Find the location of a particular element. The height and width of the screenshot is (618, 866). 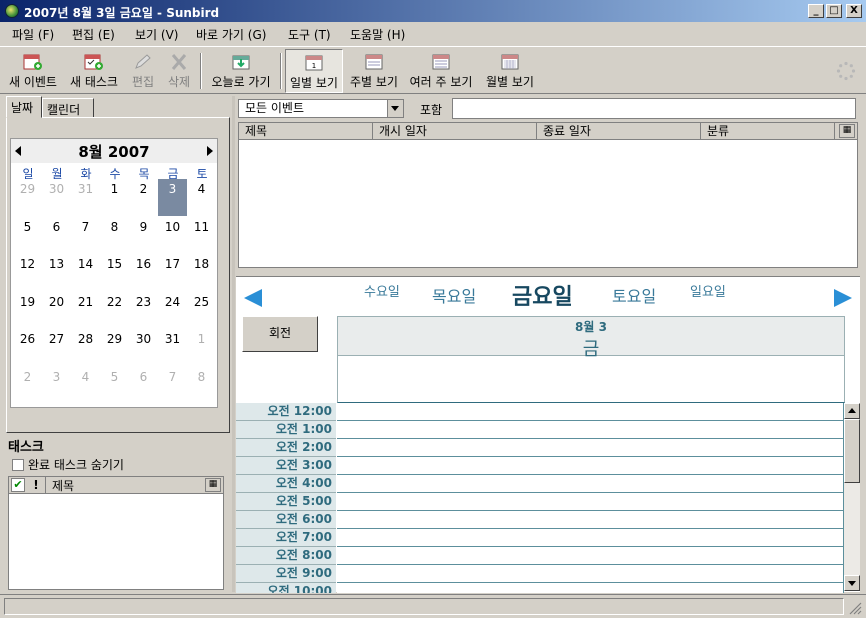

resize-grip-icon is located at coordinates (855, 608).